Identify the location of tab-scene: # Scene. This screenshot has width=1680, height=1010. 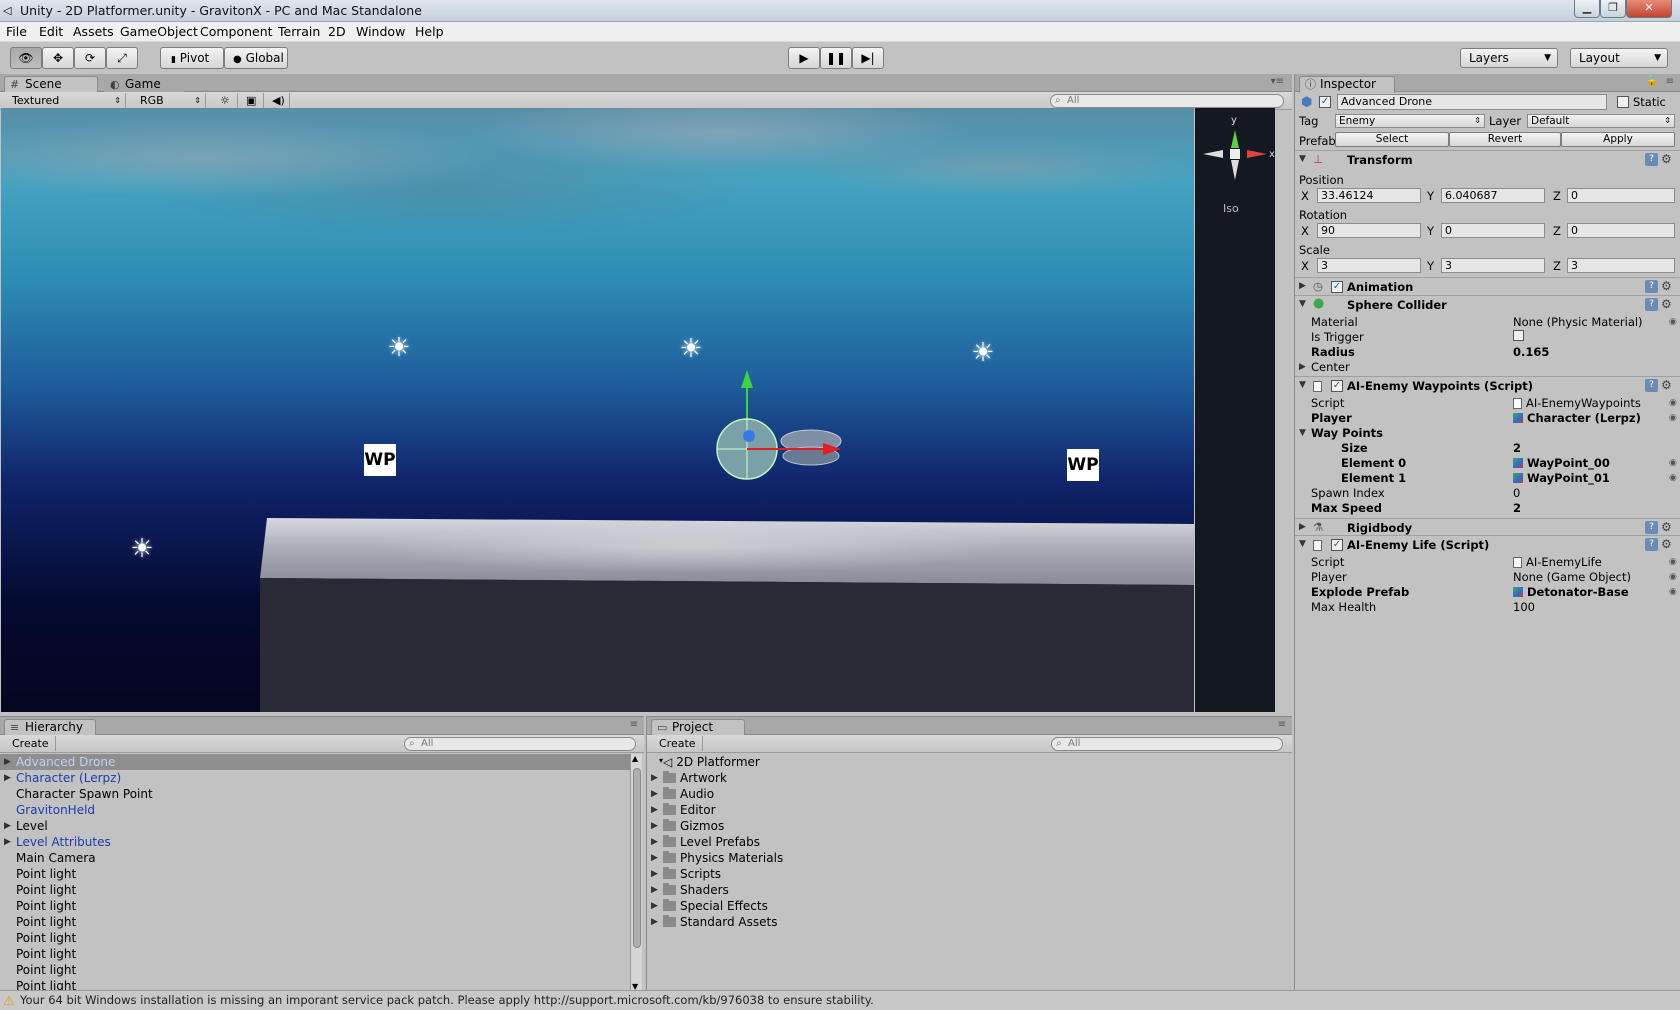
(51, 84).